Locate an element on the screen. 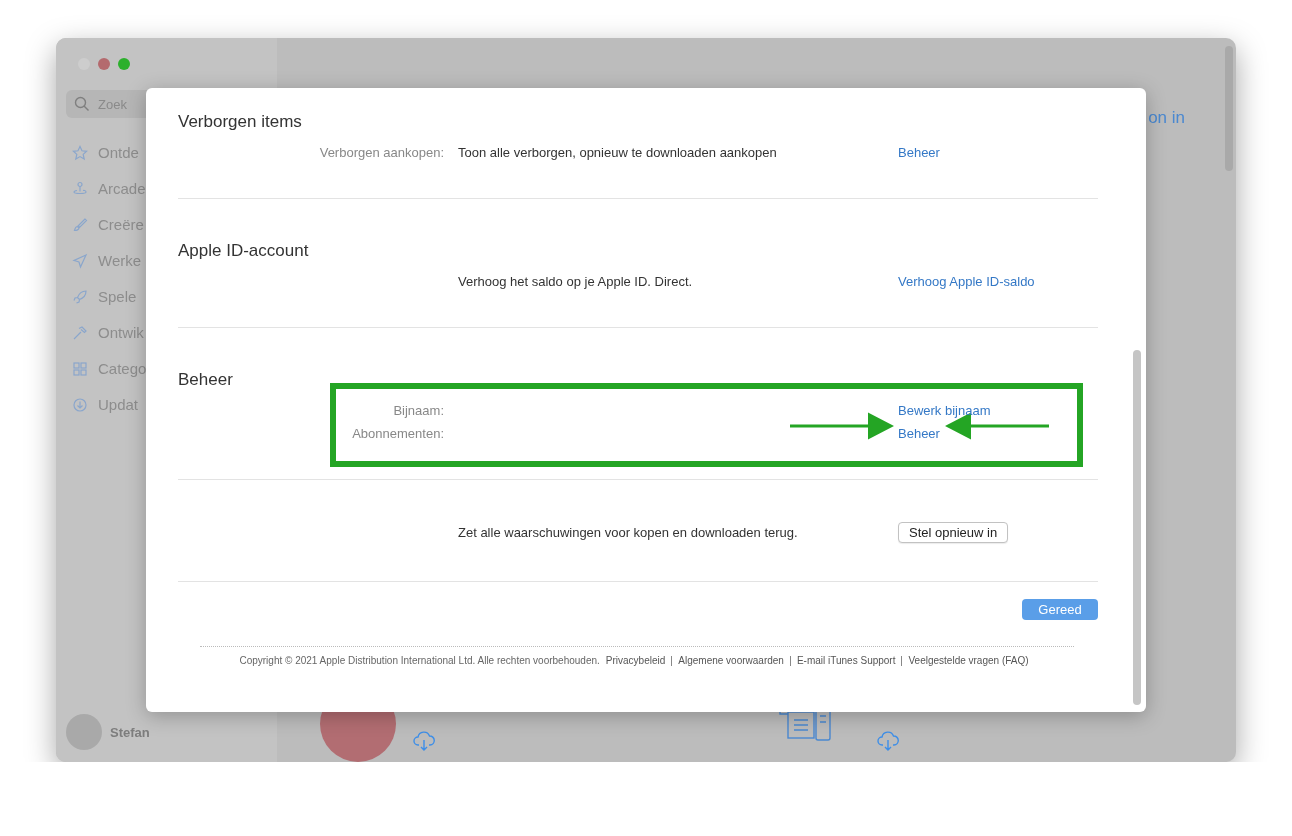 Image resolution: width=1292 pixels, height=836 pixels. section-title: Apple ID-account is located at coordinates (244, 251).